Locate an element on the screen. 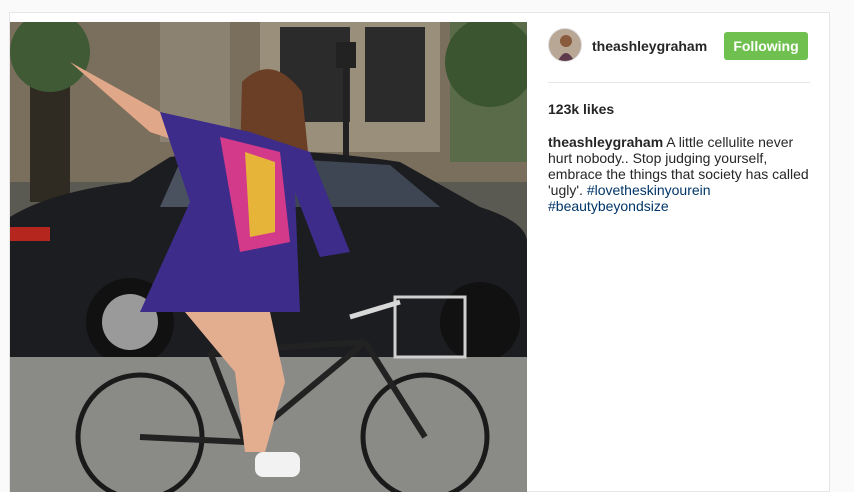 The height and width of the screenshot is (492, 854). avatar is located at coordinates (565, 45).